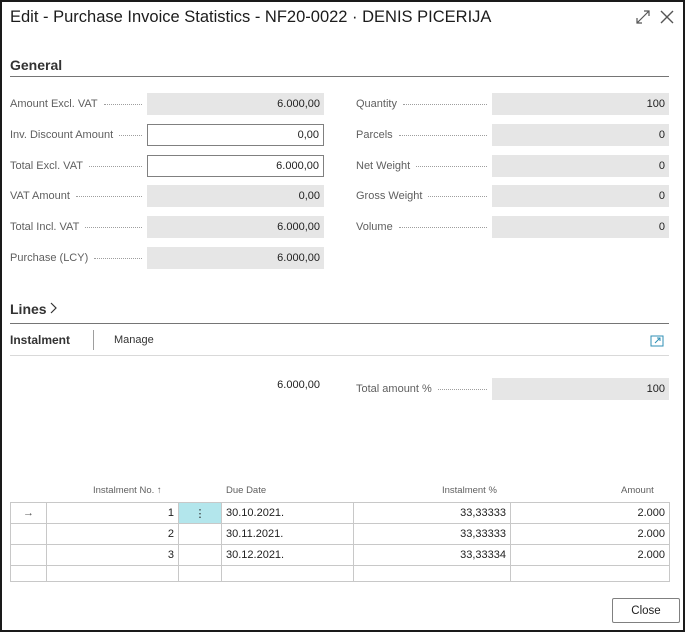 The width and height of the screenshot is (685, 632). What do you see at coordinates (421, 196) in the screenshot?
I see `gross-weight-label: Gross Weight` at bounding box center [421, 196].